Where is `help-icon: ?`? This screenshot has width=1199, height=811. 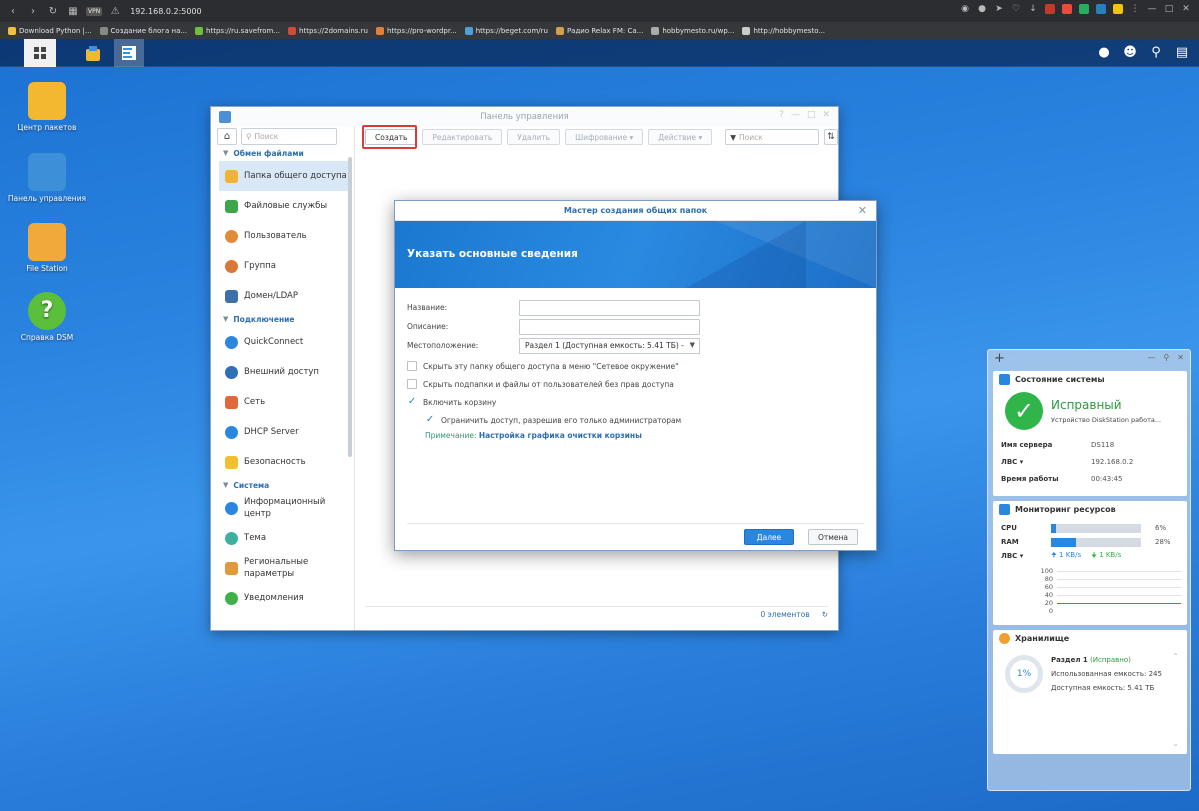 help-icon: ? is located at coordinates (781, 115).